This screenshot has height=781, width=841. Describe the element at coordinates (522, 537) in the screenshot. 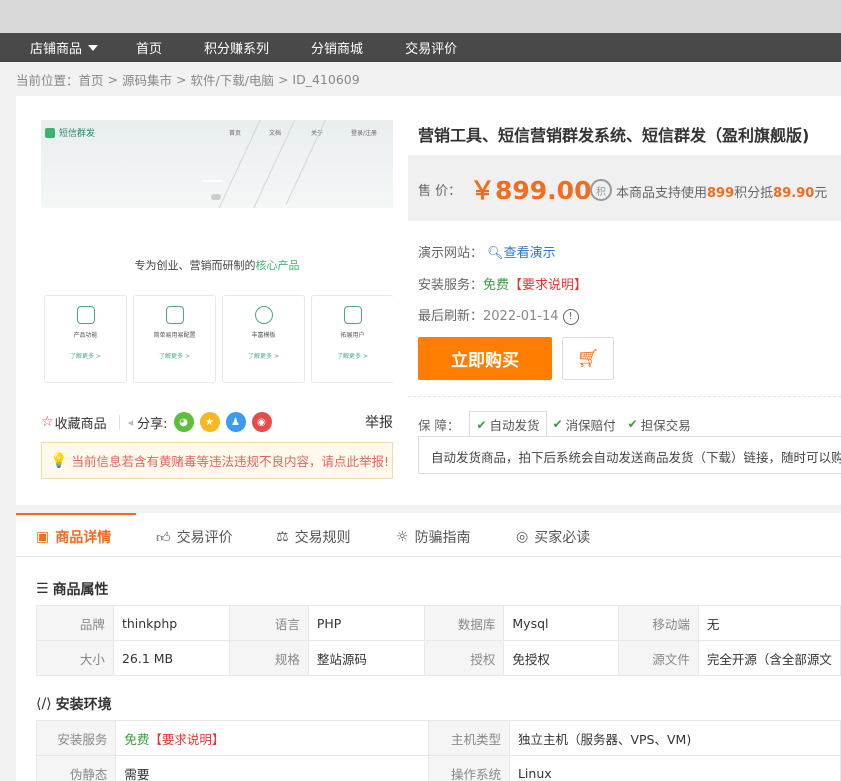

I see `target-icon: ◎` at that location.